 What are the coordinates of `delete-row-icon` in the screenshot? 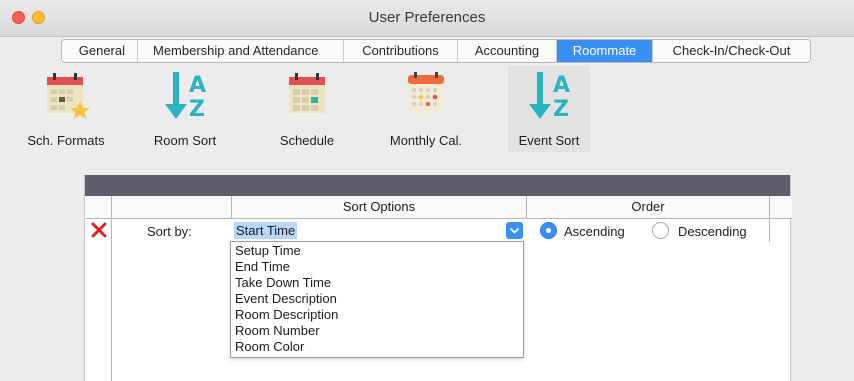 It's located at (99, 230).